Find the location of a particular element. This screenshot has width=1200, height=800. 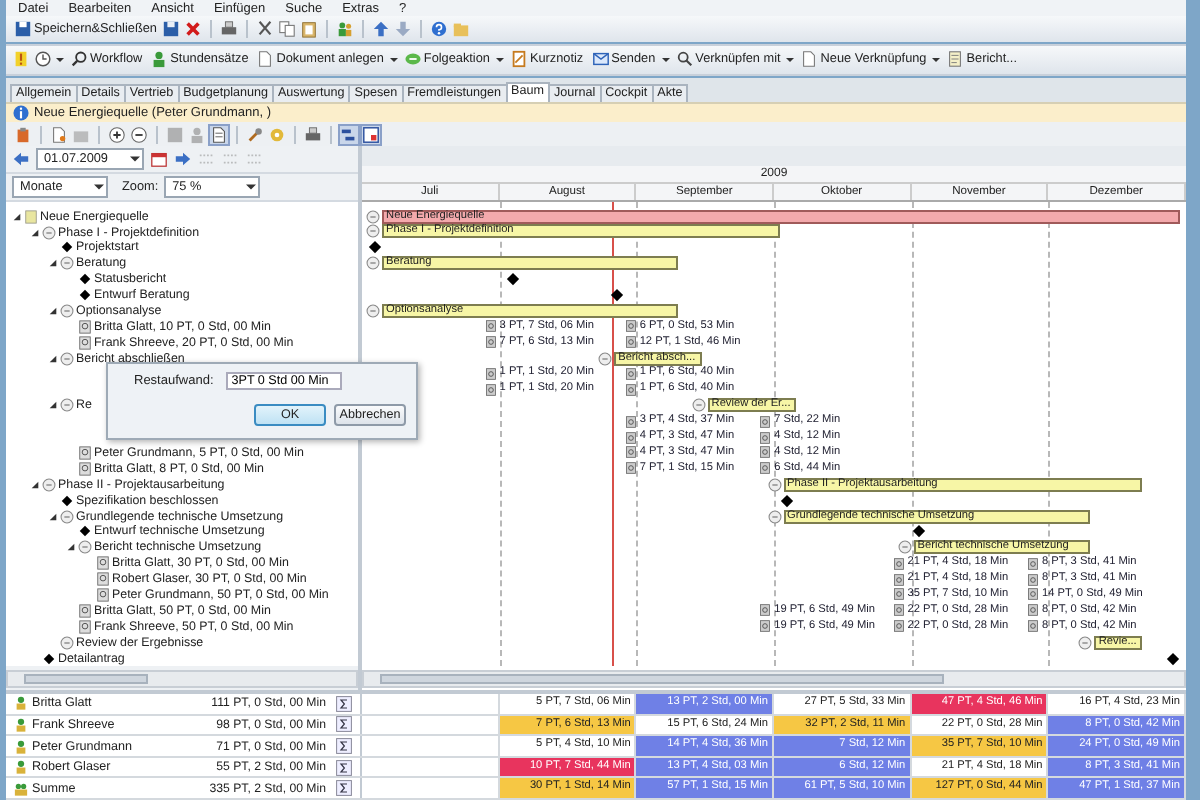

close-icon is located at coordinates (193, 28).